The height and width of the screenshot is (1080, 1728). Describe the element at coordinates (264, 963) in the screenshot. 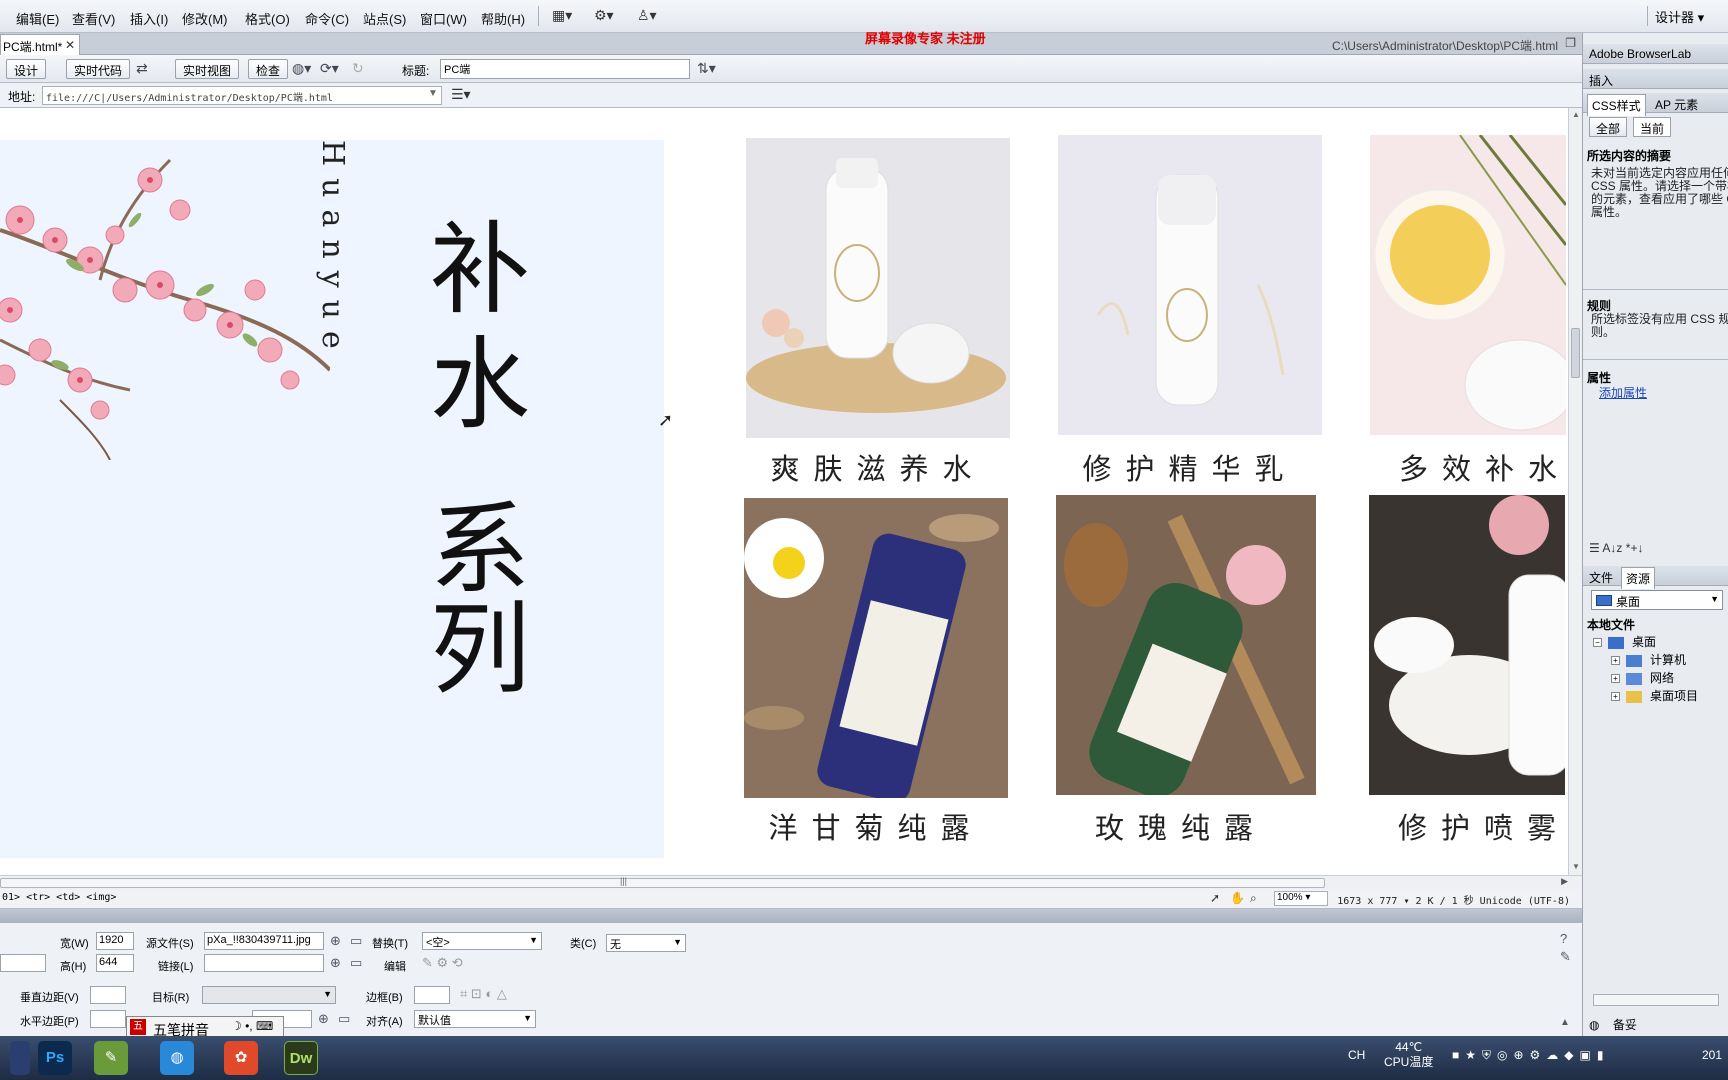

I see `link-input` at that location.